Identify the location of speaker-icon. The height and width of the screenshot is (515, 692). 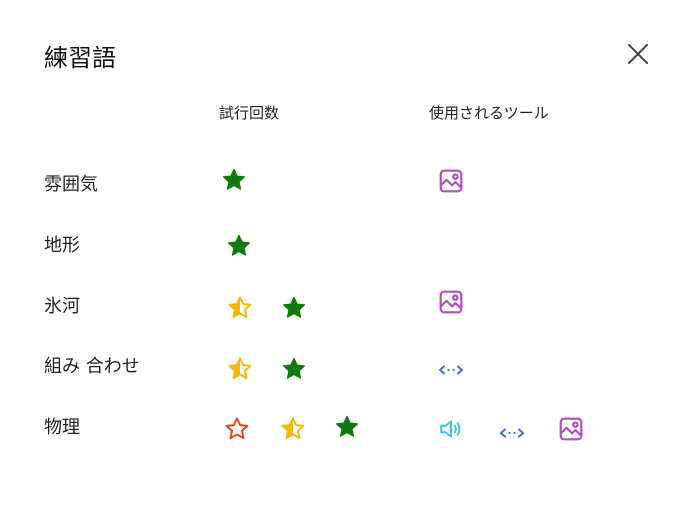
(451, 429).